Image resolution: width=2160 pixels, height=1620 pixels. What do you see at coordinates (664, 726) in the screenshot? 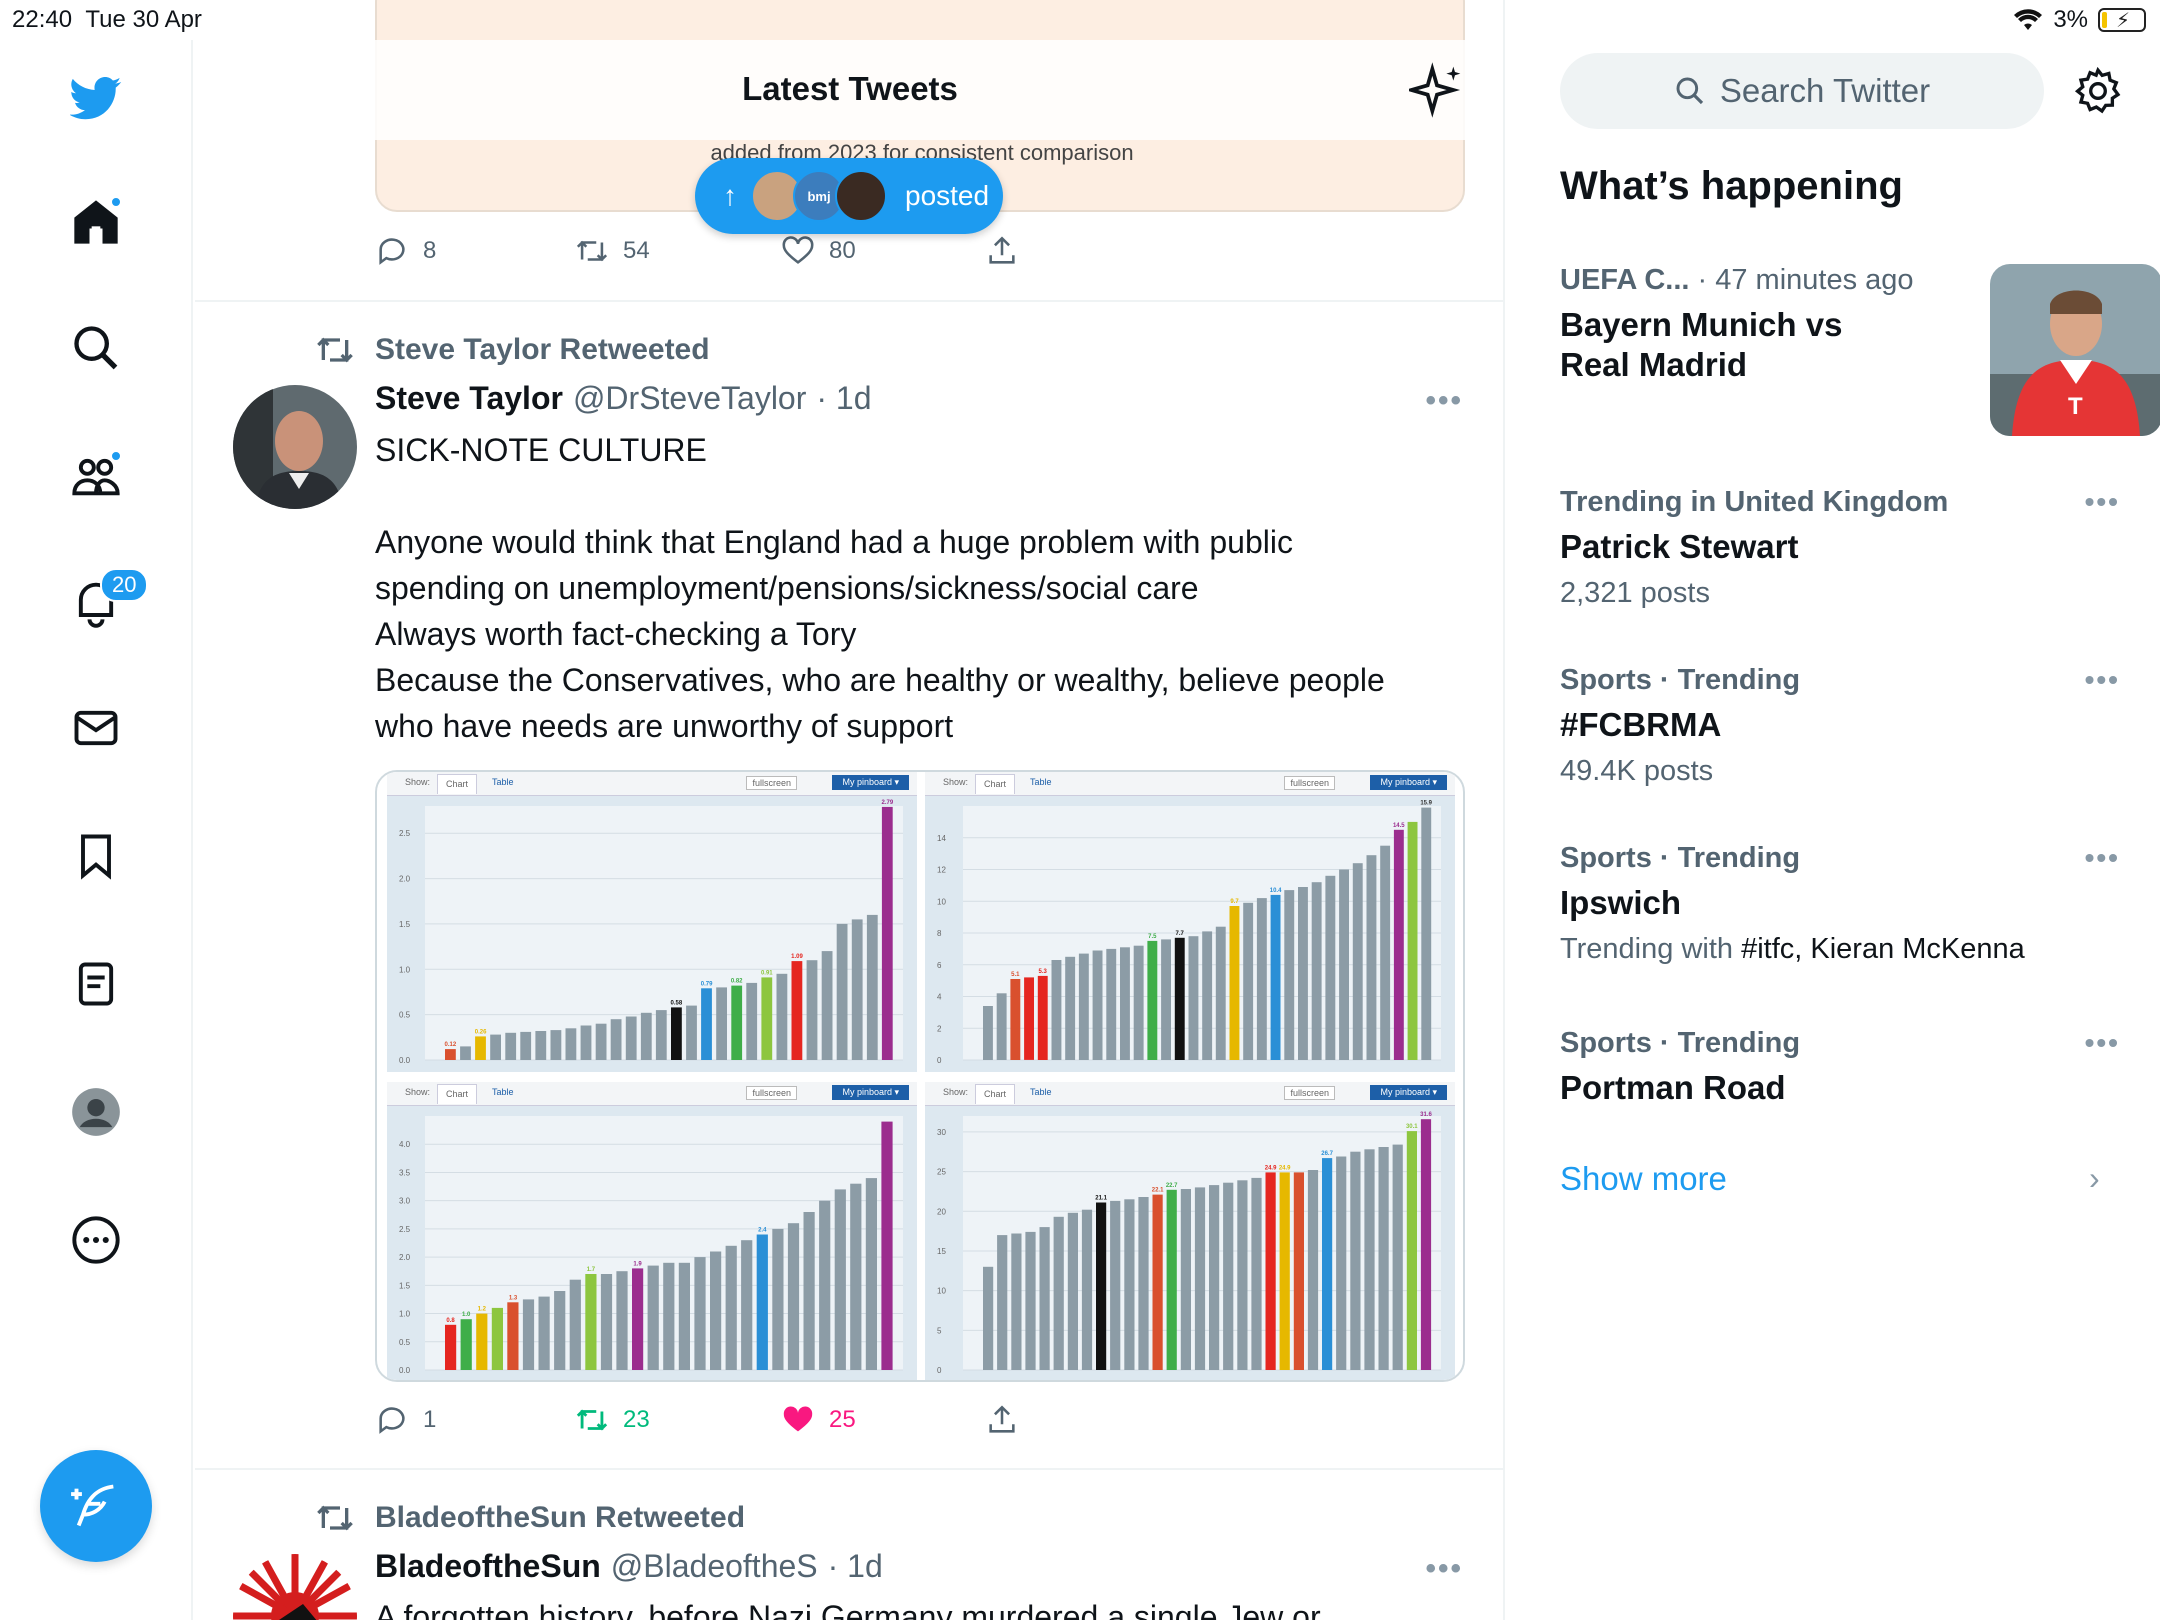
I see `tweet-line: who have needs are unworthy of support` at bounding box center [664, 726].